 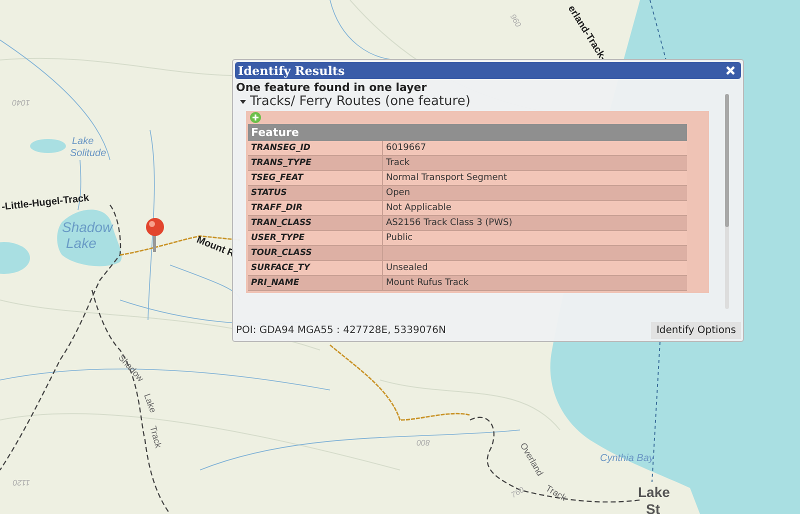 I want to click on place-label: Lake, so click(x=83, y=141).